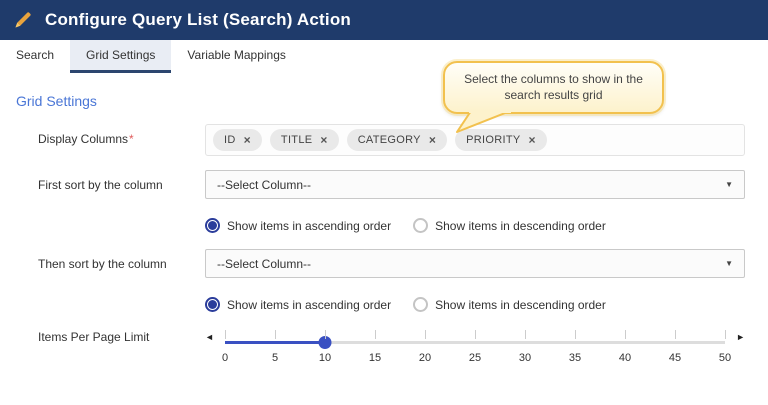 This screenshot has height=405, width=768. What do you see at coordinates (23, 20) in the screenshot?
I see `pencil-icon` at bounding box center [23, 20].